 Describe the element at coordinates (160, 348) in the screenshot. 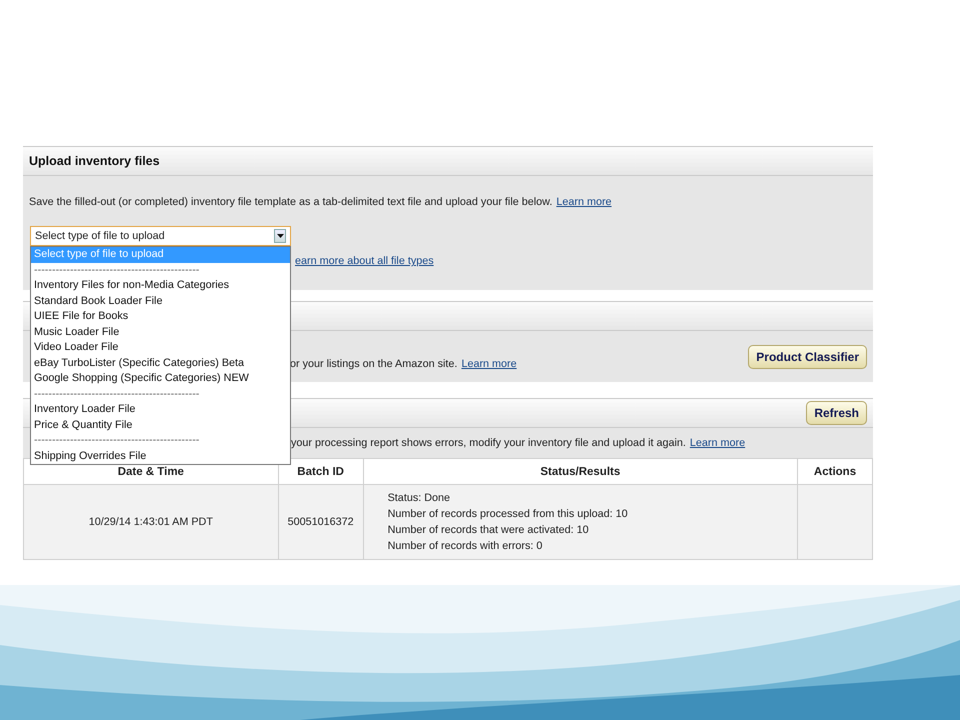

I see `dropdown-option: Video Loader File` at that location.